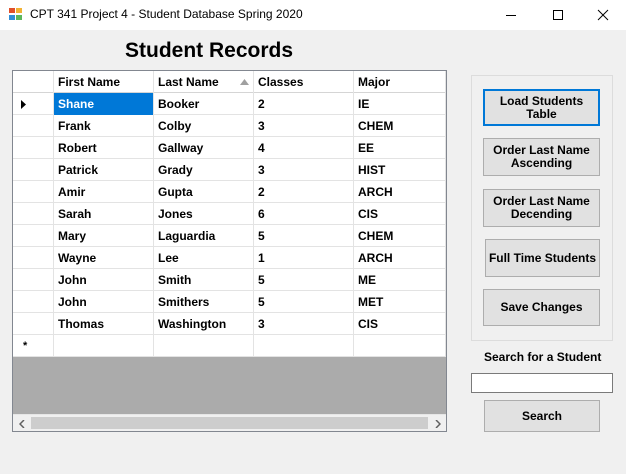 The image size is (626, 474). I want to click on table-row: Thomas Washington 3 CIS, so click(229, 324).